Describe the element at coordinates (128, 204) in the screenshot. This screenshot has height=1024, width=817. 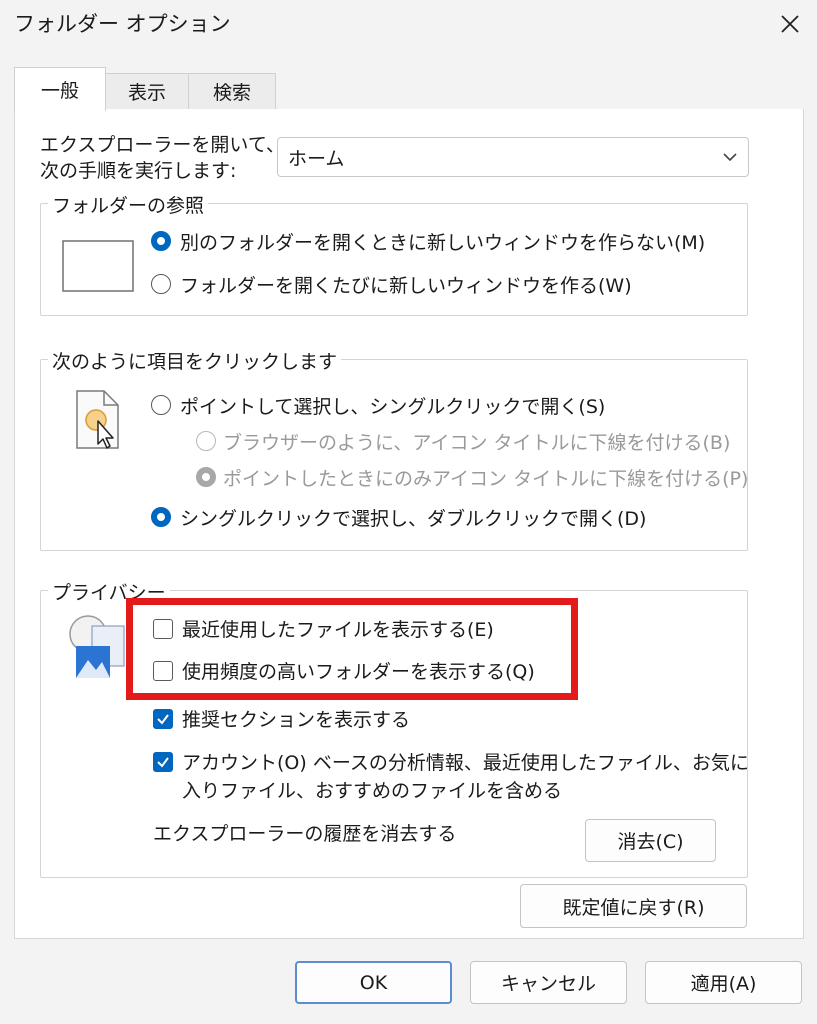
I see `browse-folders-legend: フォルダーの参照` at that location.